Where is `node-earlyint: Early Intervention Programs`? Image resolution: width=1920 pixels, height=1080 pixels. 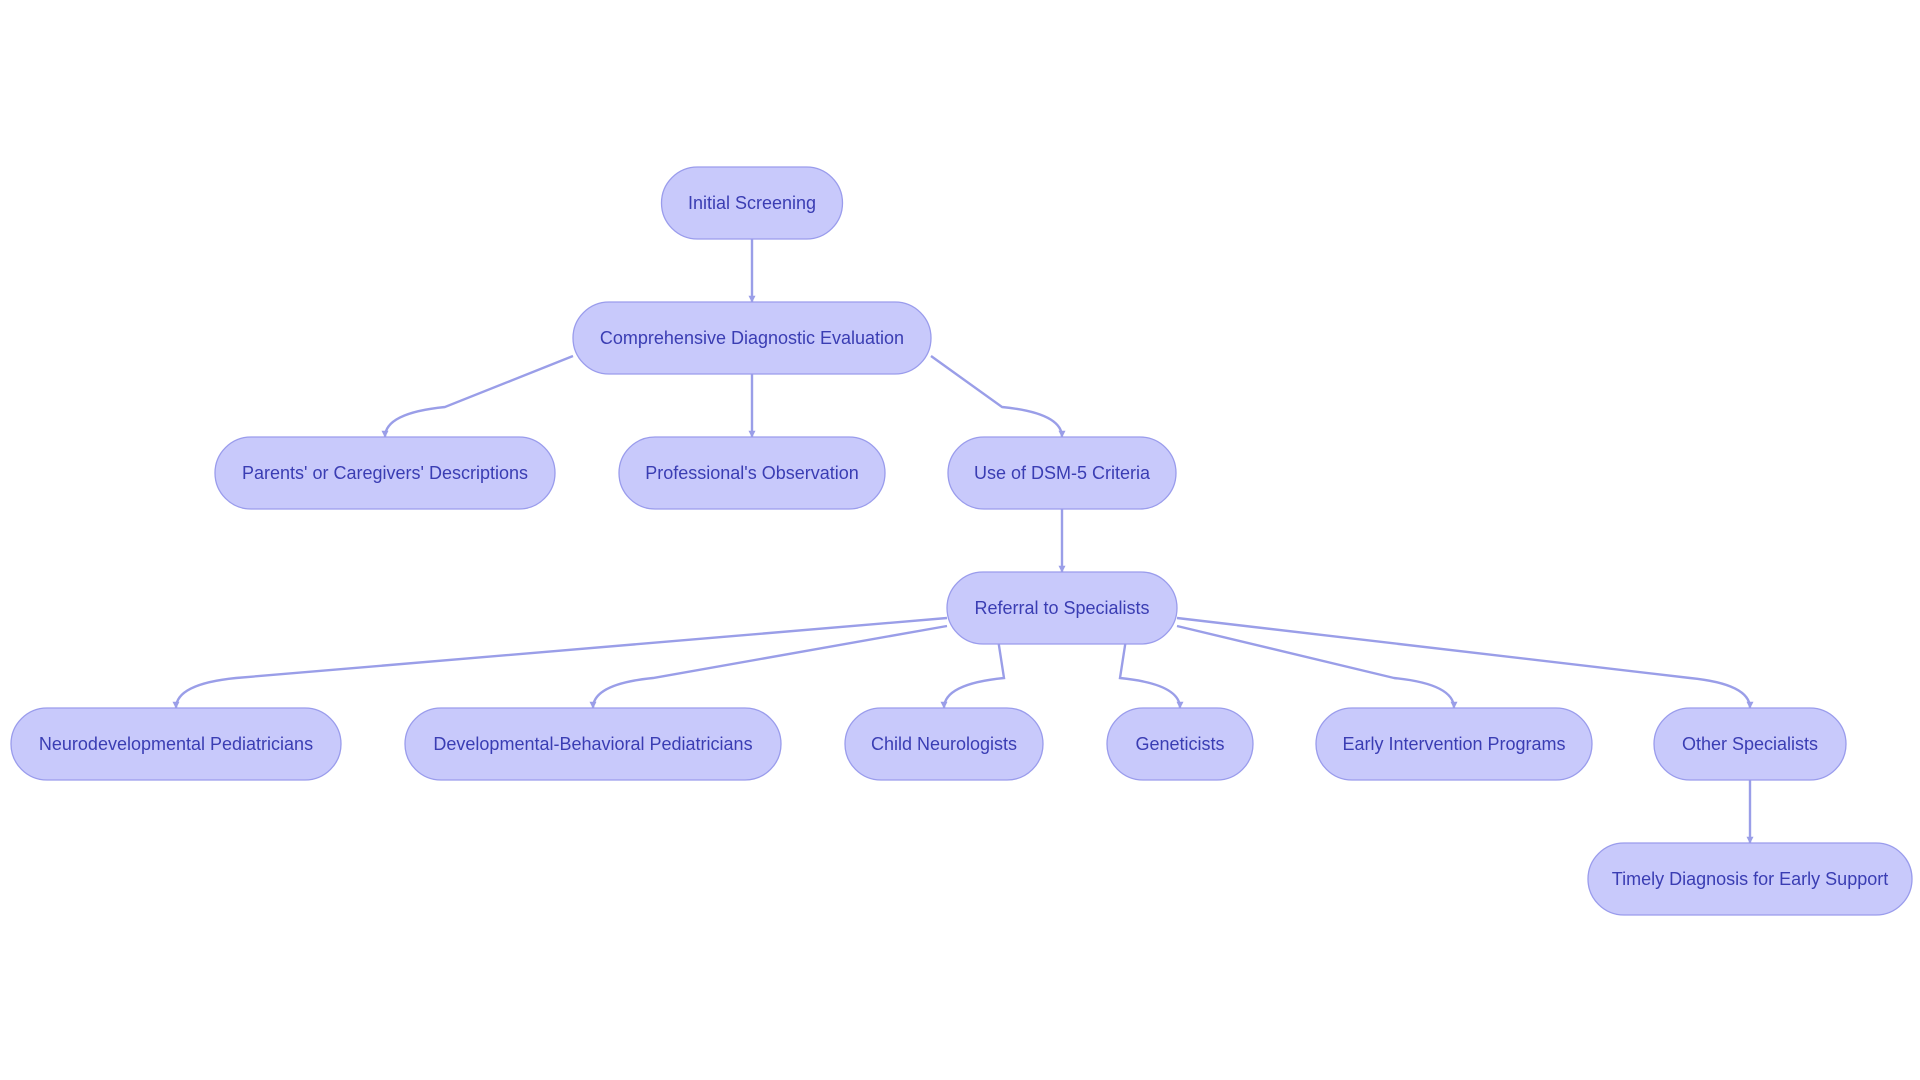
node-earlyint: Early Intervention Programs is located at coordinates (1454, 744).